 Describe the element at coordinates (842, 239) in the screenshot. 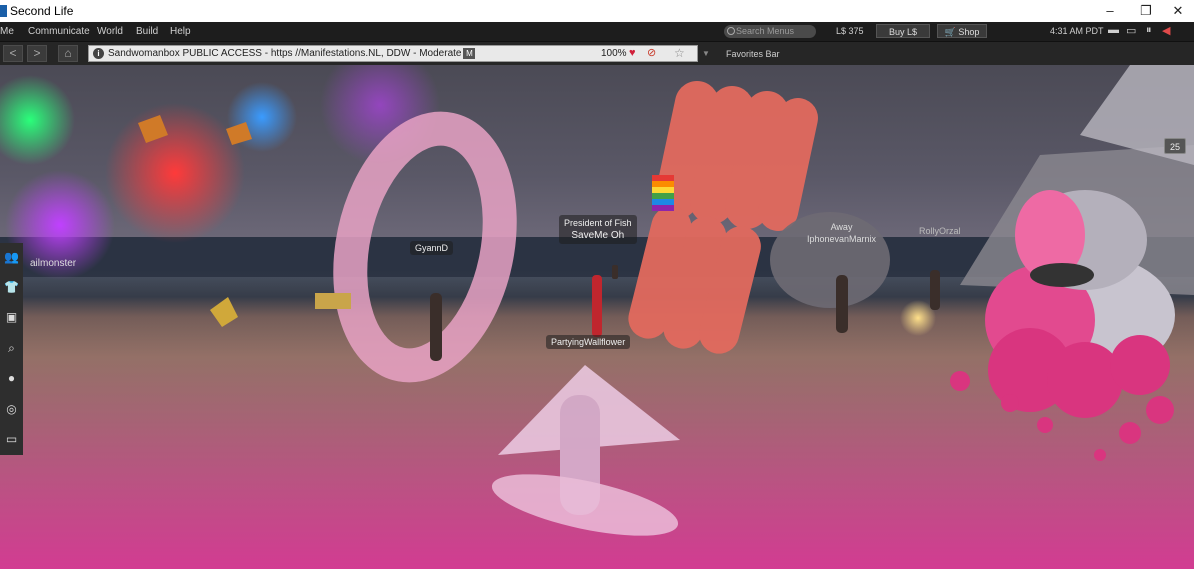

I see `avatar-name: IphonevanMarnix` at that location.